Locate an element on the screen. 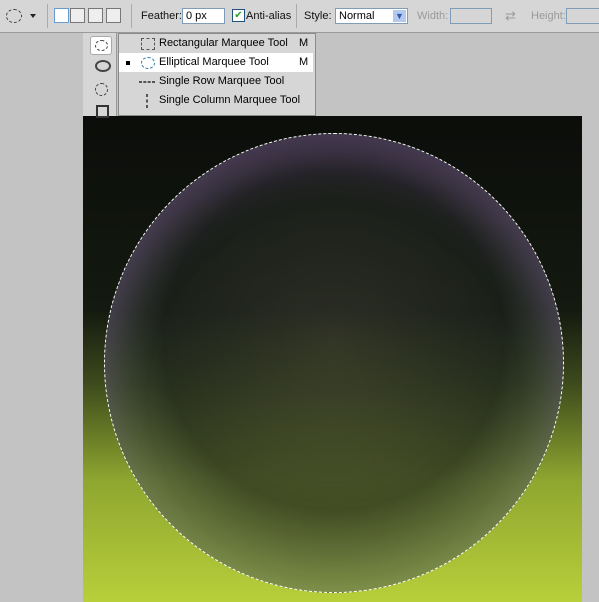 The height and width of the screenshot is (602, 599). menu-item-elliptical-marquee: Elliptical Marquee Tool M is located at coordinates (216, 62).